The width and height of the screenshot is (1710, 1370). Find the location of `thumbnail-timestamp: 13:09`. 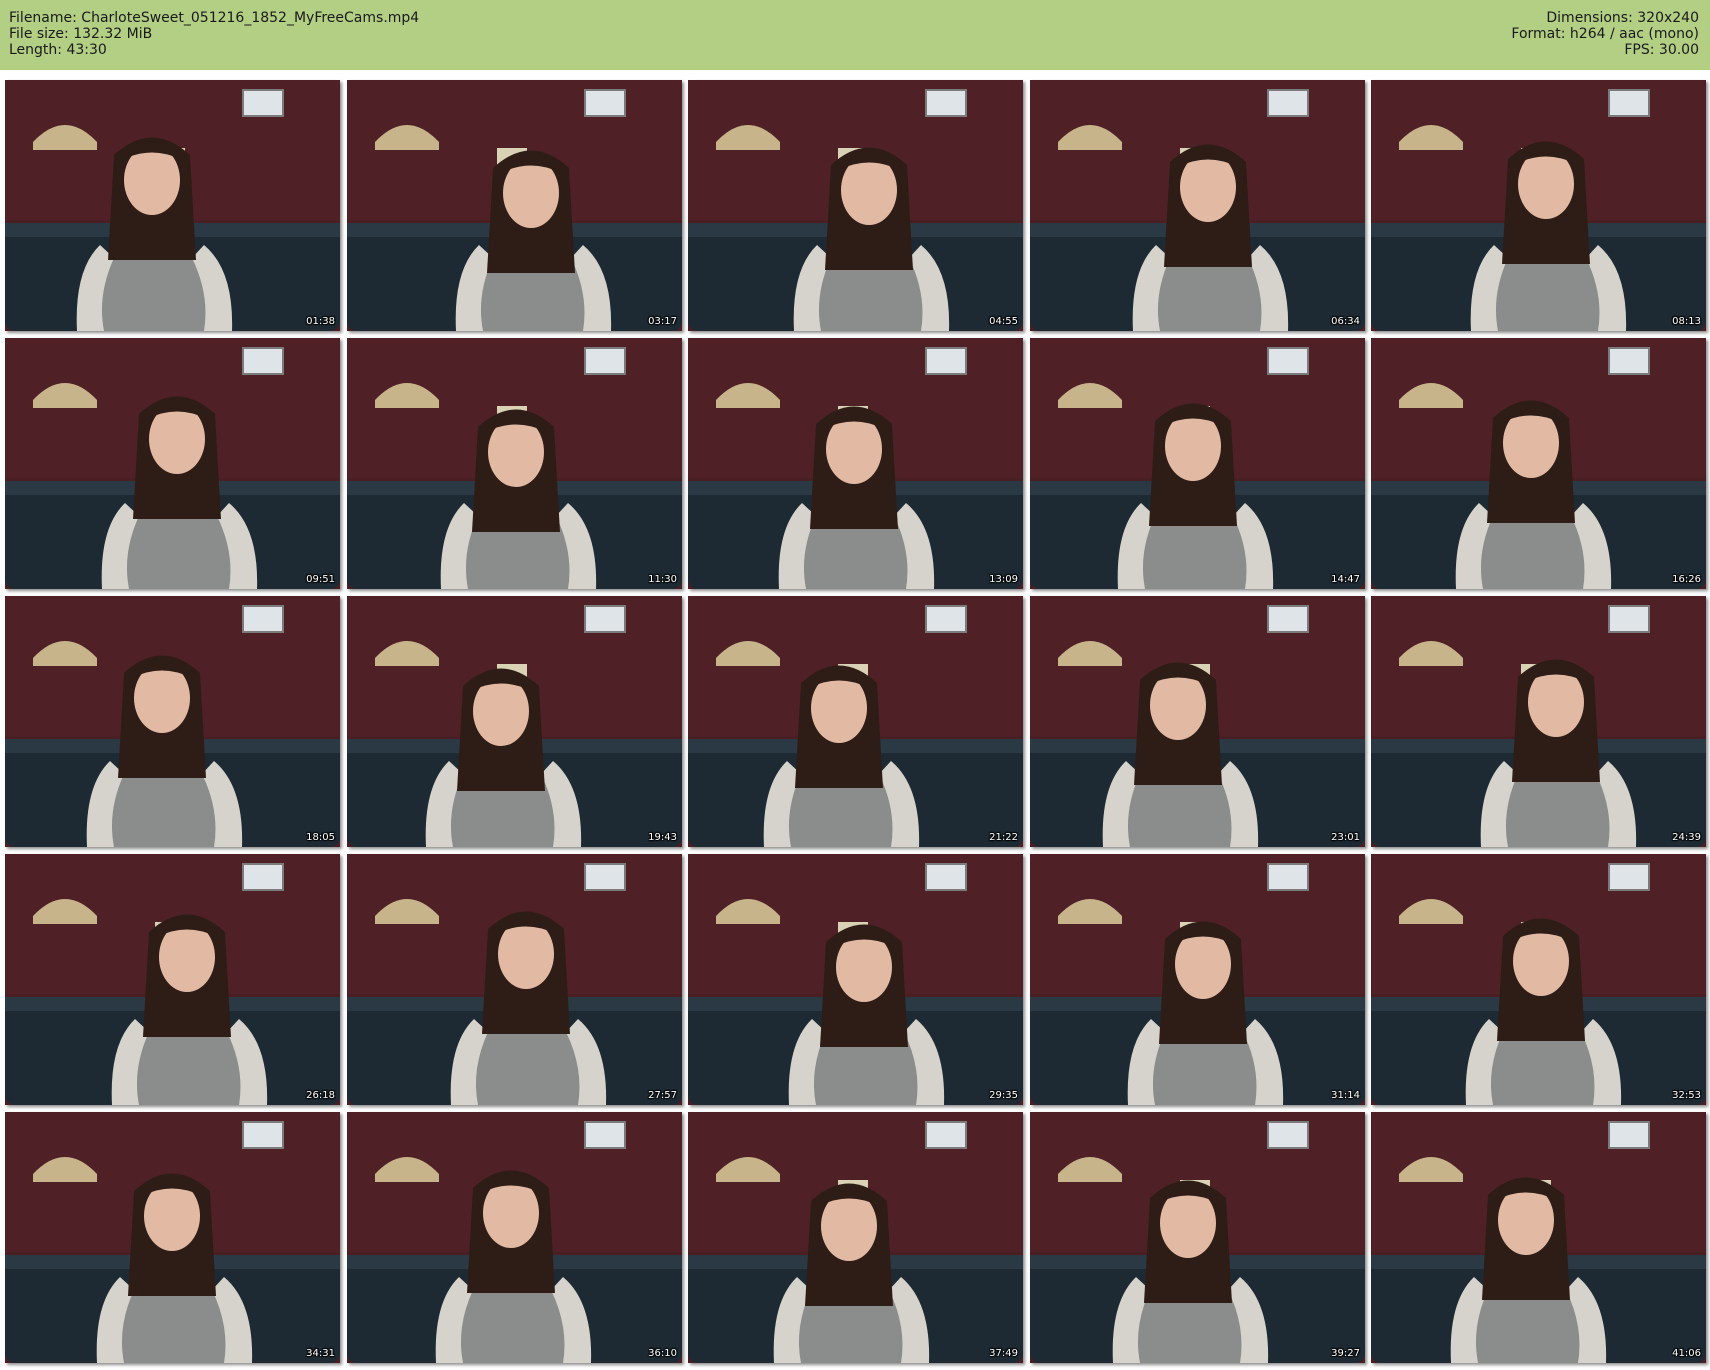

thumbnail-timestamp: 13:09 is located at coordinates (1003, 579).